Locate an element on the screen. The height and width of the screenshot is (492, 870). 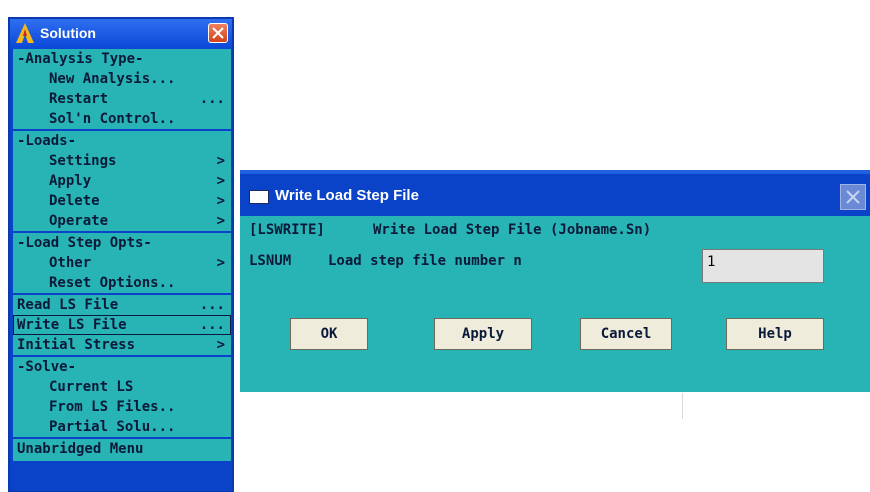
ansys-logo-icon is located at coordinates (25, 33).